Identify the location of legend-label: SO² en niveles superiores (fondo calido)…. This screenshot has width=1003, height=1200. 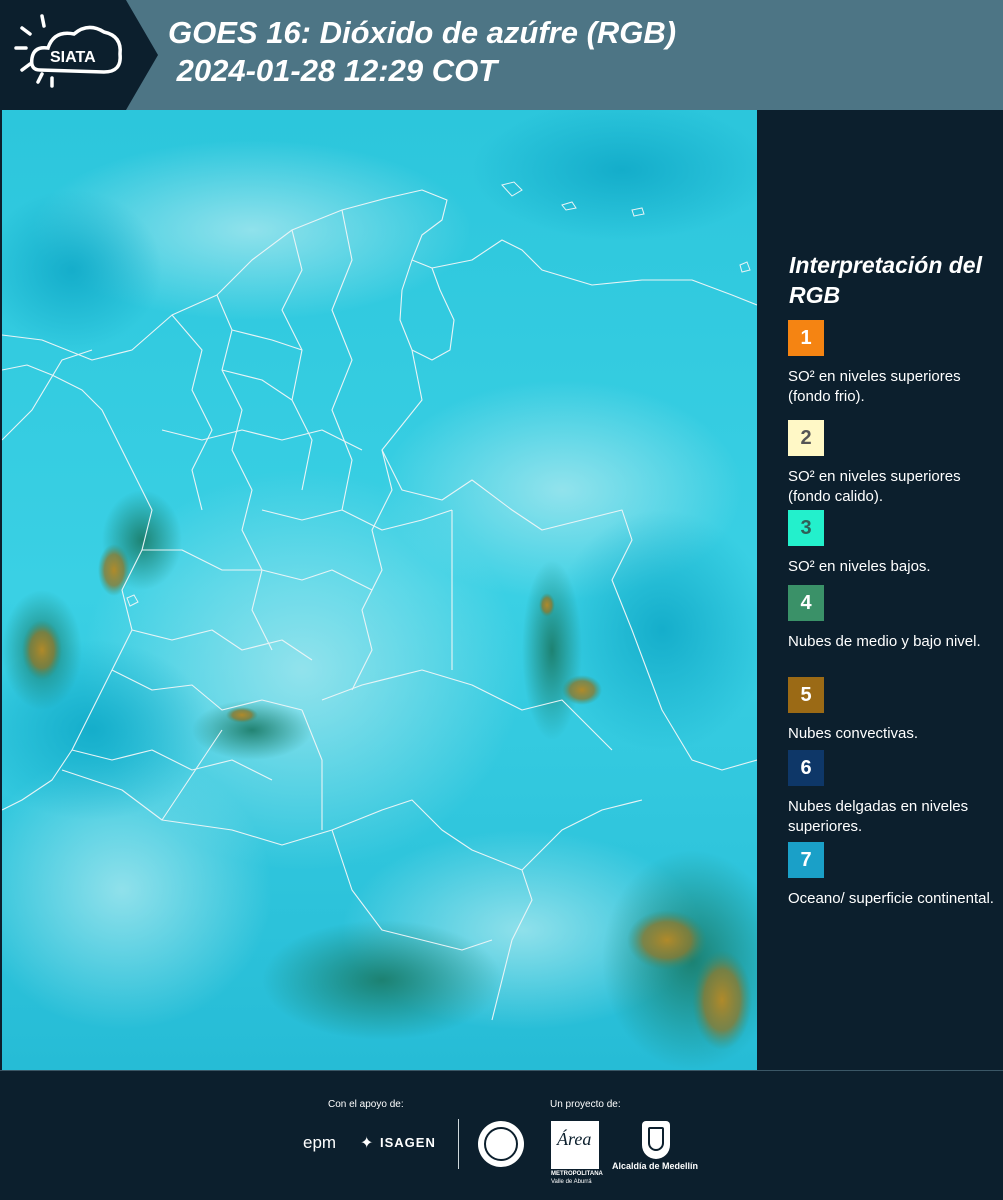
(874, 486).